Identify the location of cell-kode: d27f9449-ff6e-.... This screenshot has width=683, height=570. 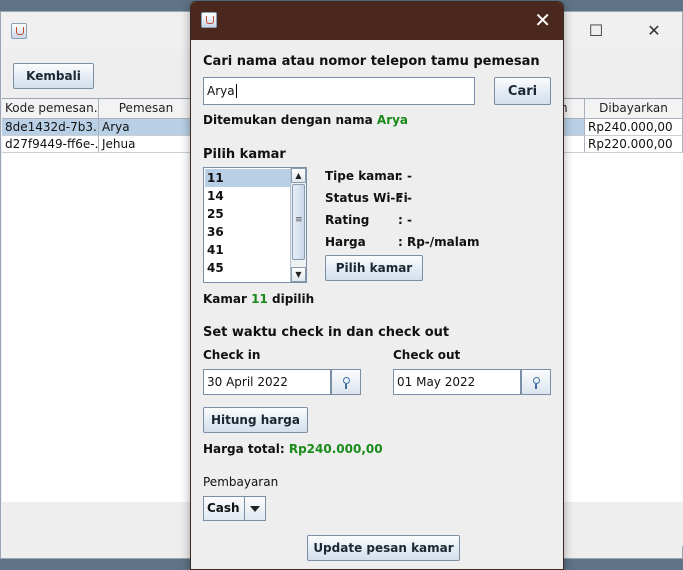
(50, 144).